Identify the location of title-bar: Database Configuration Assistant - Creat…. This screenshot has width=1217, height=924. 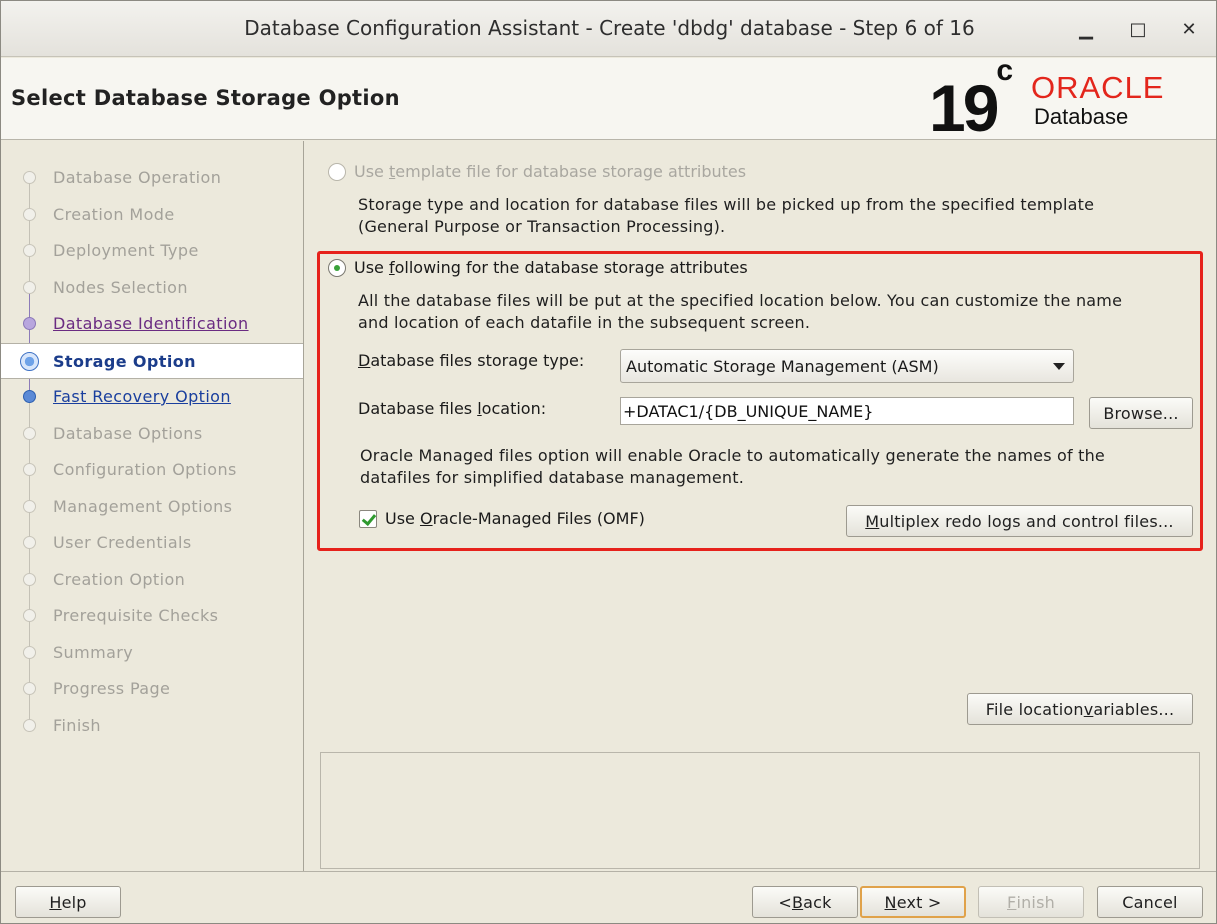
(608, 29).